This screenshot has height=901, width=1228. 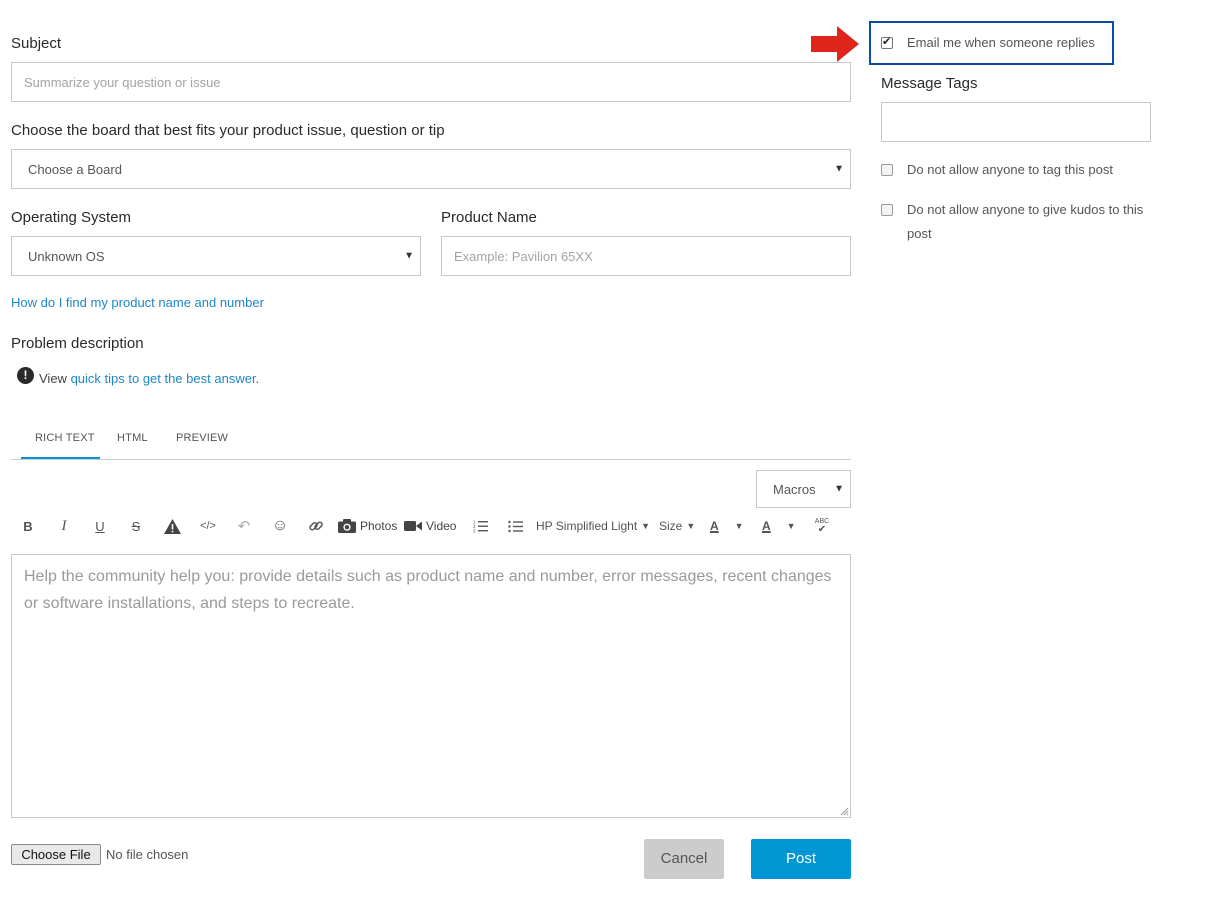 I want to click on quick-tips-suffix: ., so click(x=257, y=378).